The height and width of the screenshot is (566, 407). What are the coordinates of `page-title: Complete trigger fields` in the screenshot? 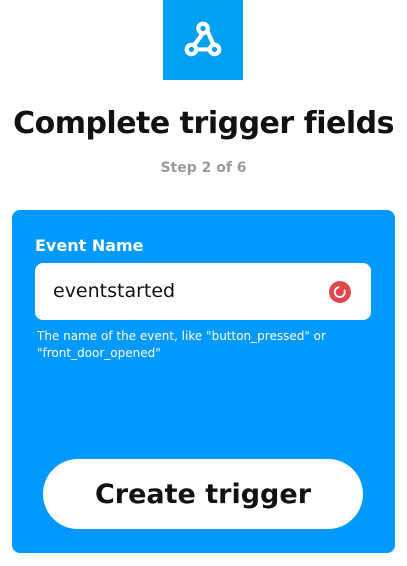 It's located at (203, 123).